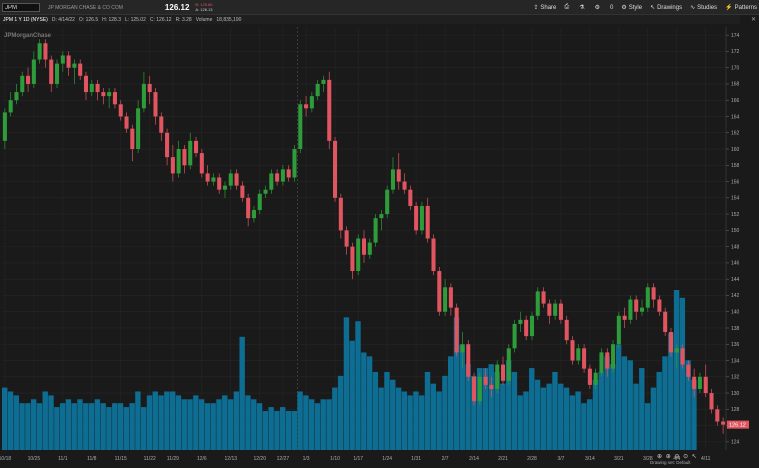 The image size is (759, 468). Describe the element at coordinates (532, 459) in the screenshot. I see `x-tick-label: 2/28` at that location.